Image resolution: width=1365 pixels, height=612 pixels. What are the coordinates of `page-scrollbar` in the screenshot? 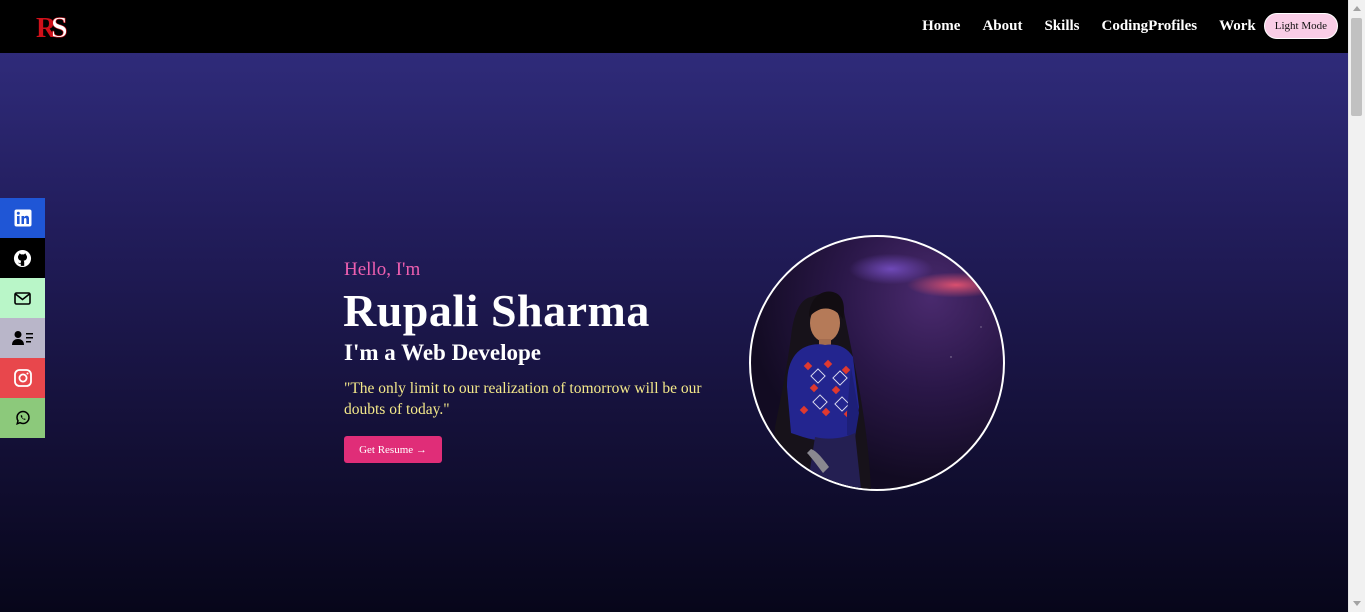 It's located at (1356, 306).